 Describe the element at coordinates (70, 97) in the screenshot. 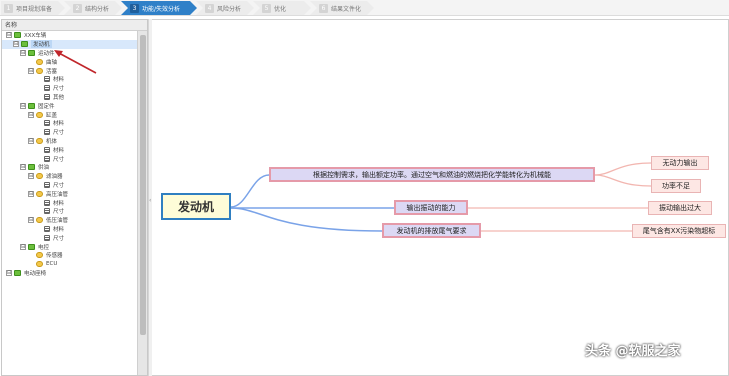

I see `tree-node: 其他` at that location.